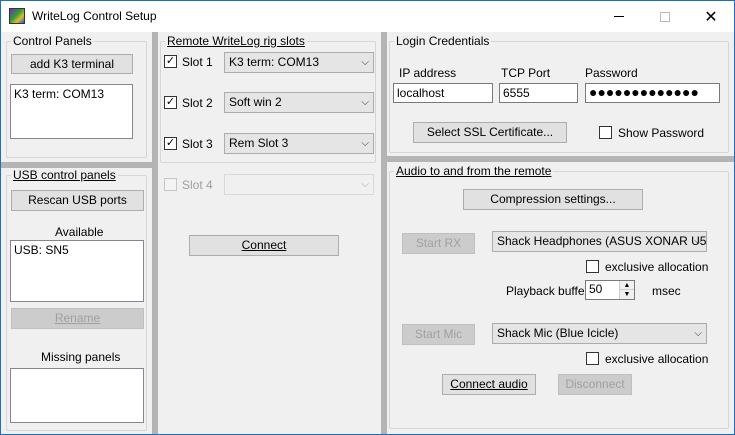 Image resolution: width=735 pixels, height=435 pixels. I want to click on show-password-label: Show Password, so click(661, 133).